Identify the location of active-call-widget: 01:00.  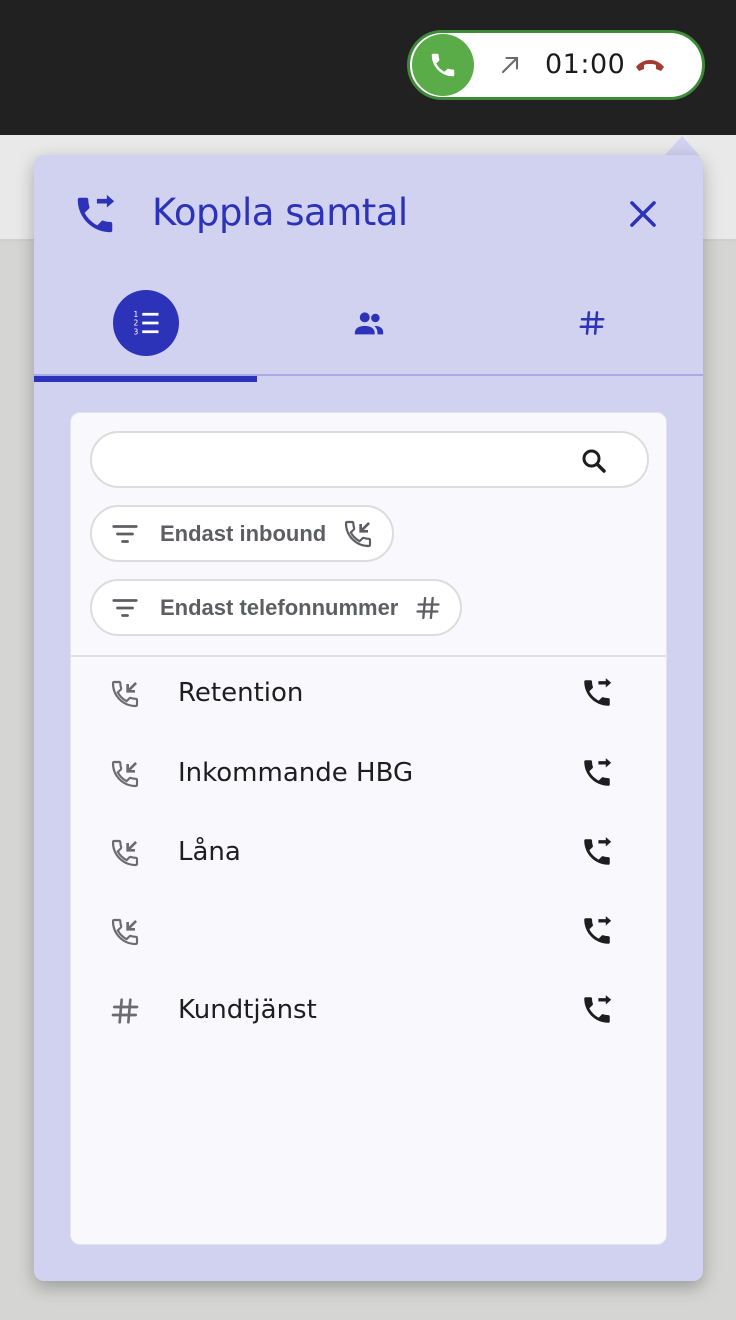
(556, 65).